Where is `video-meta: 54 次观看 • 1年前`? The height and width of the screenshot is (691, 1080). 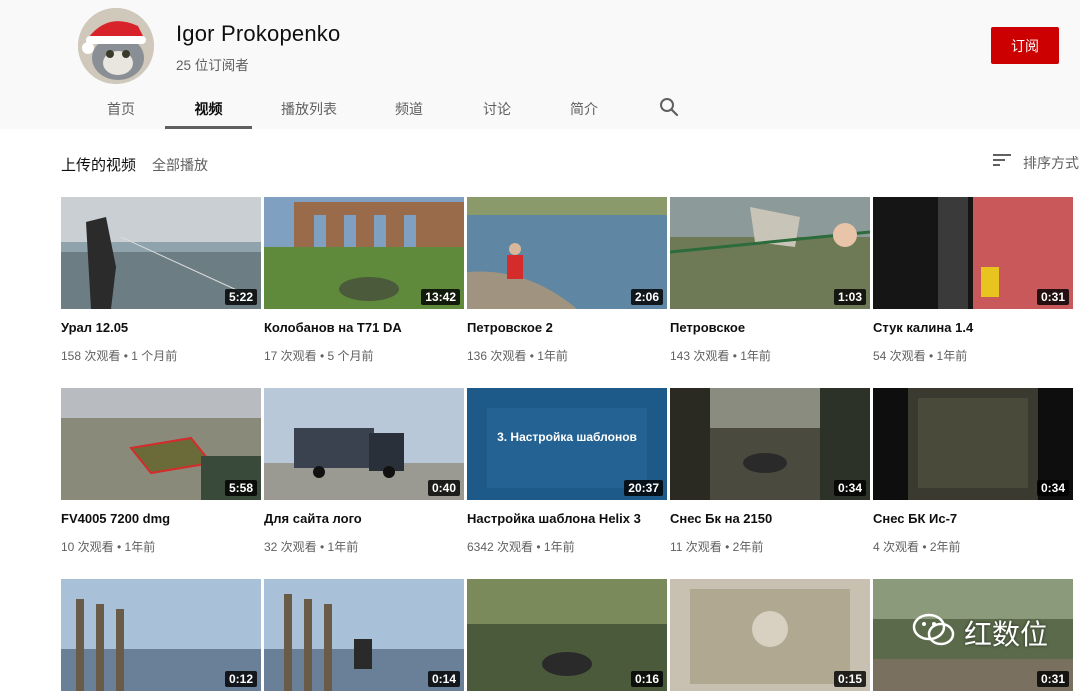
video-meta: 54 次观看 • 1年前 is located at coordinates (920, 356).